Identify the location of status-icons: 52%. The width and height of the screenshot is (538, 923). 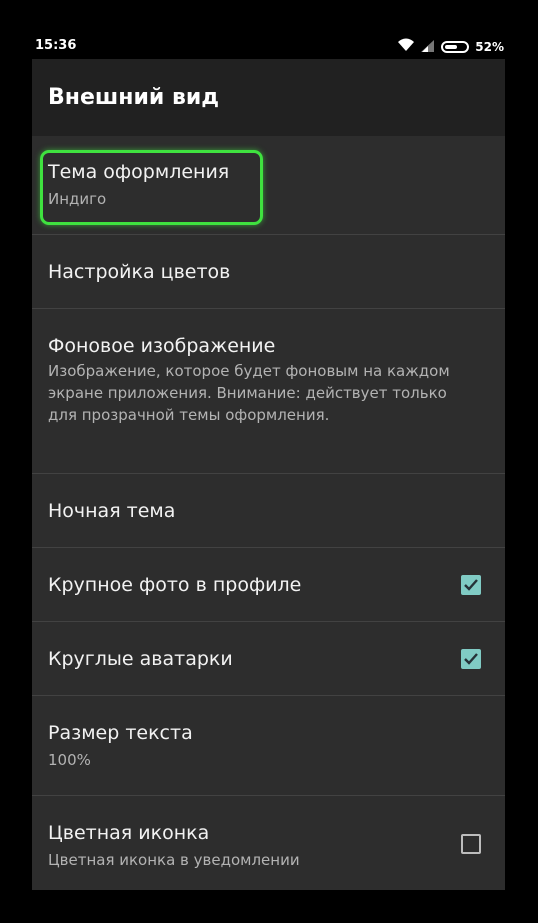
(450, 46).